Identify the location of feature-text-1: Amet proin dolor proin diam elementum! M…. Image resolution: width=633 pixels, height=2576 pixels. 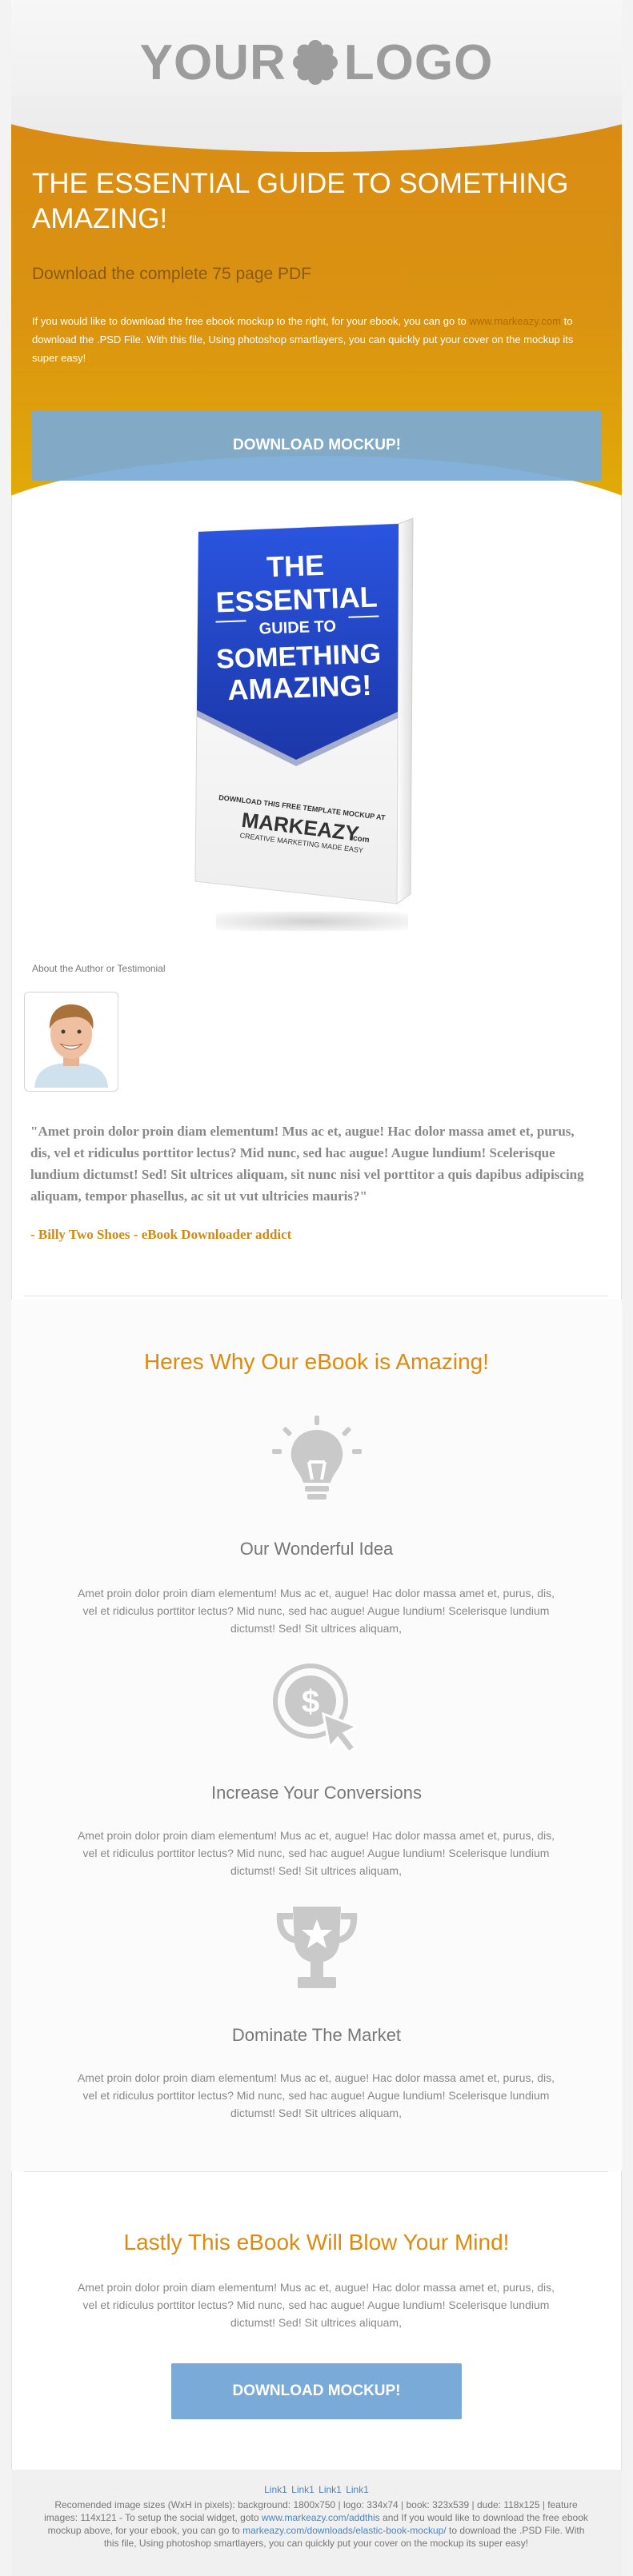
(316, 1611).